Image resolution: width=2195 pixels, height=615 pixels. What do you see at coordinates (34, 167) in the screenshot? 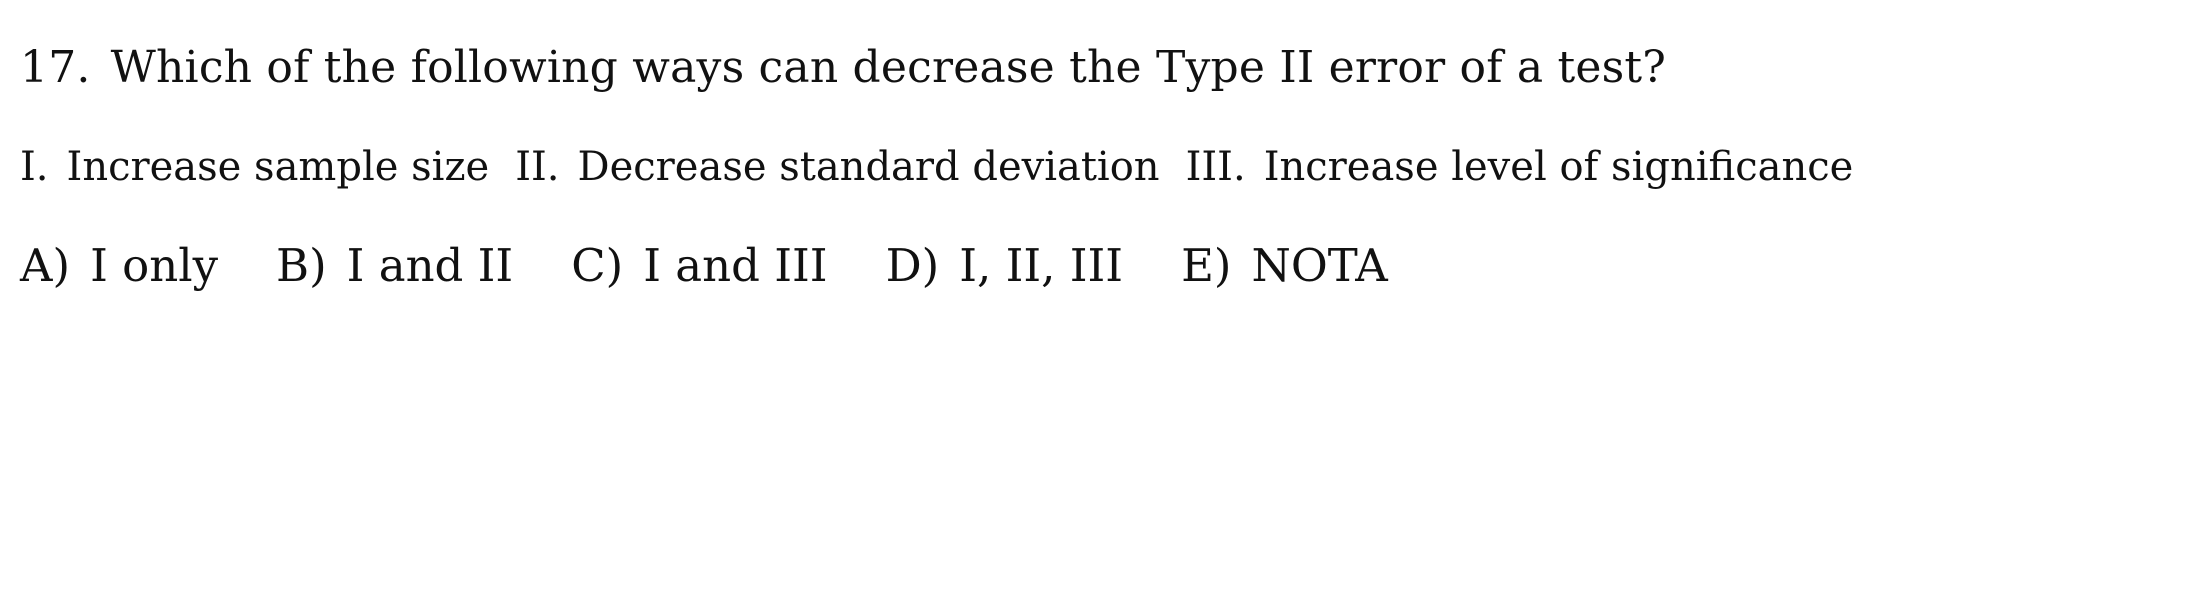
I see `statement-1-numeral: I.` at bounding box center [34, 167].